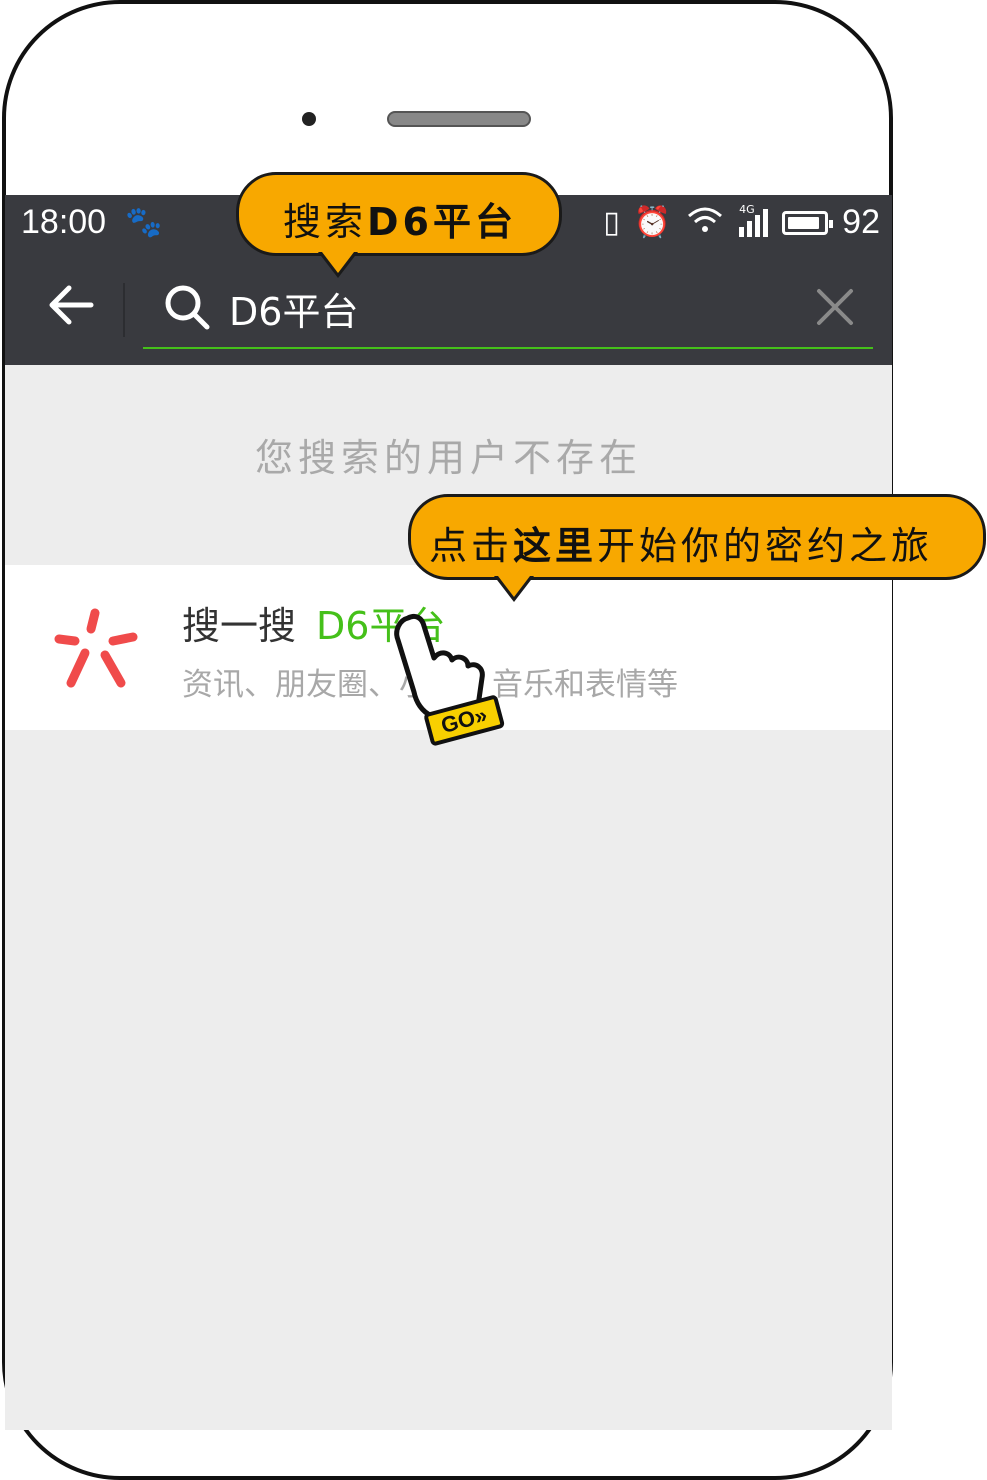  What do you see at coordinates (187, 307) in the screenshot?
I see `search-icon` at bounding box center [187, 307].